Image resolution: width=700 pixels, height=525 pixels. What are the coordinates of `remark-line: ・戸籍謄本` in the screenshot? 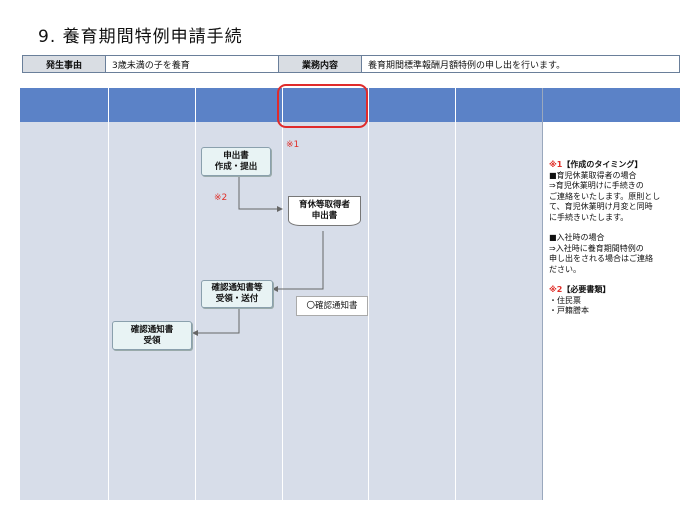 It's located at (569, 310).